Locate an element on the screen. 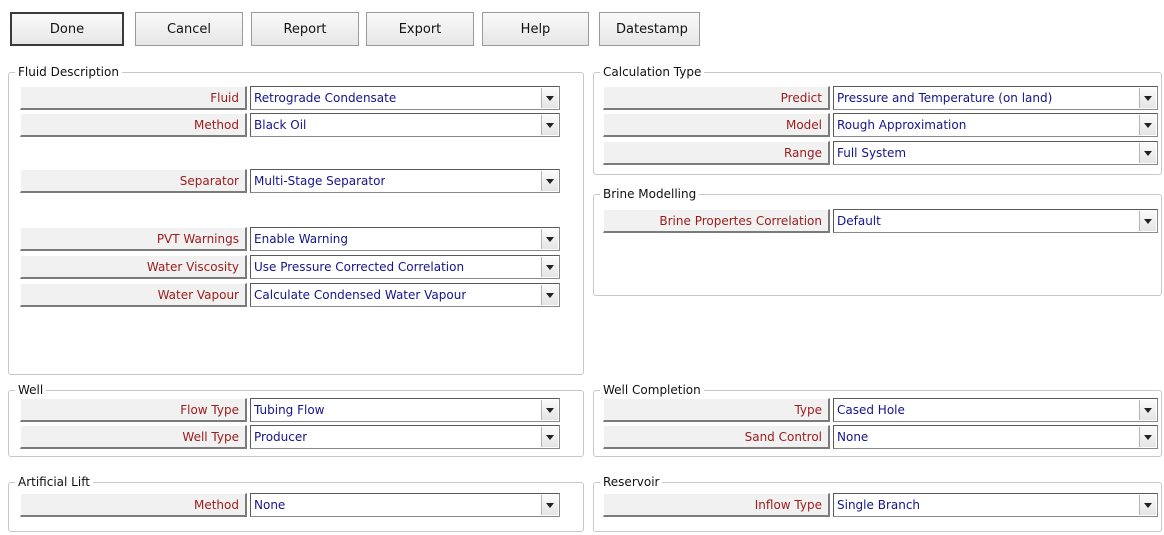 The width and height of the screenshot is (1164, 535). water-viscosity-select: Use Pressure Corrected Correlation is located at coordinates (405, 267).